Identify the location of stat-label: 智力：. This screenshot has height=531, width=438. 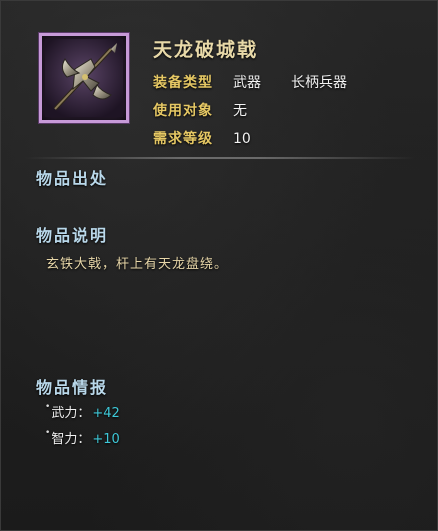
(71, 439).